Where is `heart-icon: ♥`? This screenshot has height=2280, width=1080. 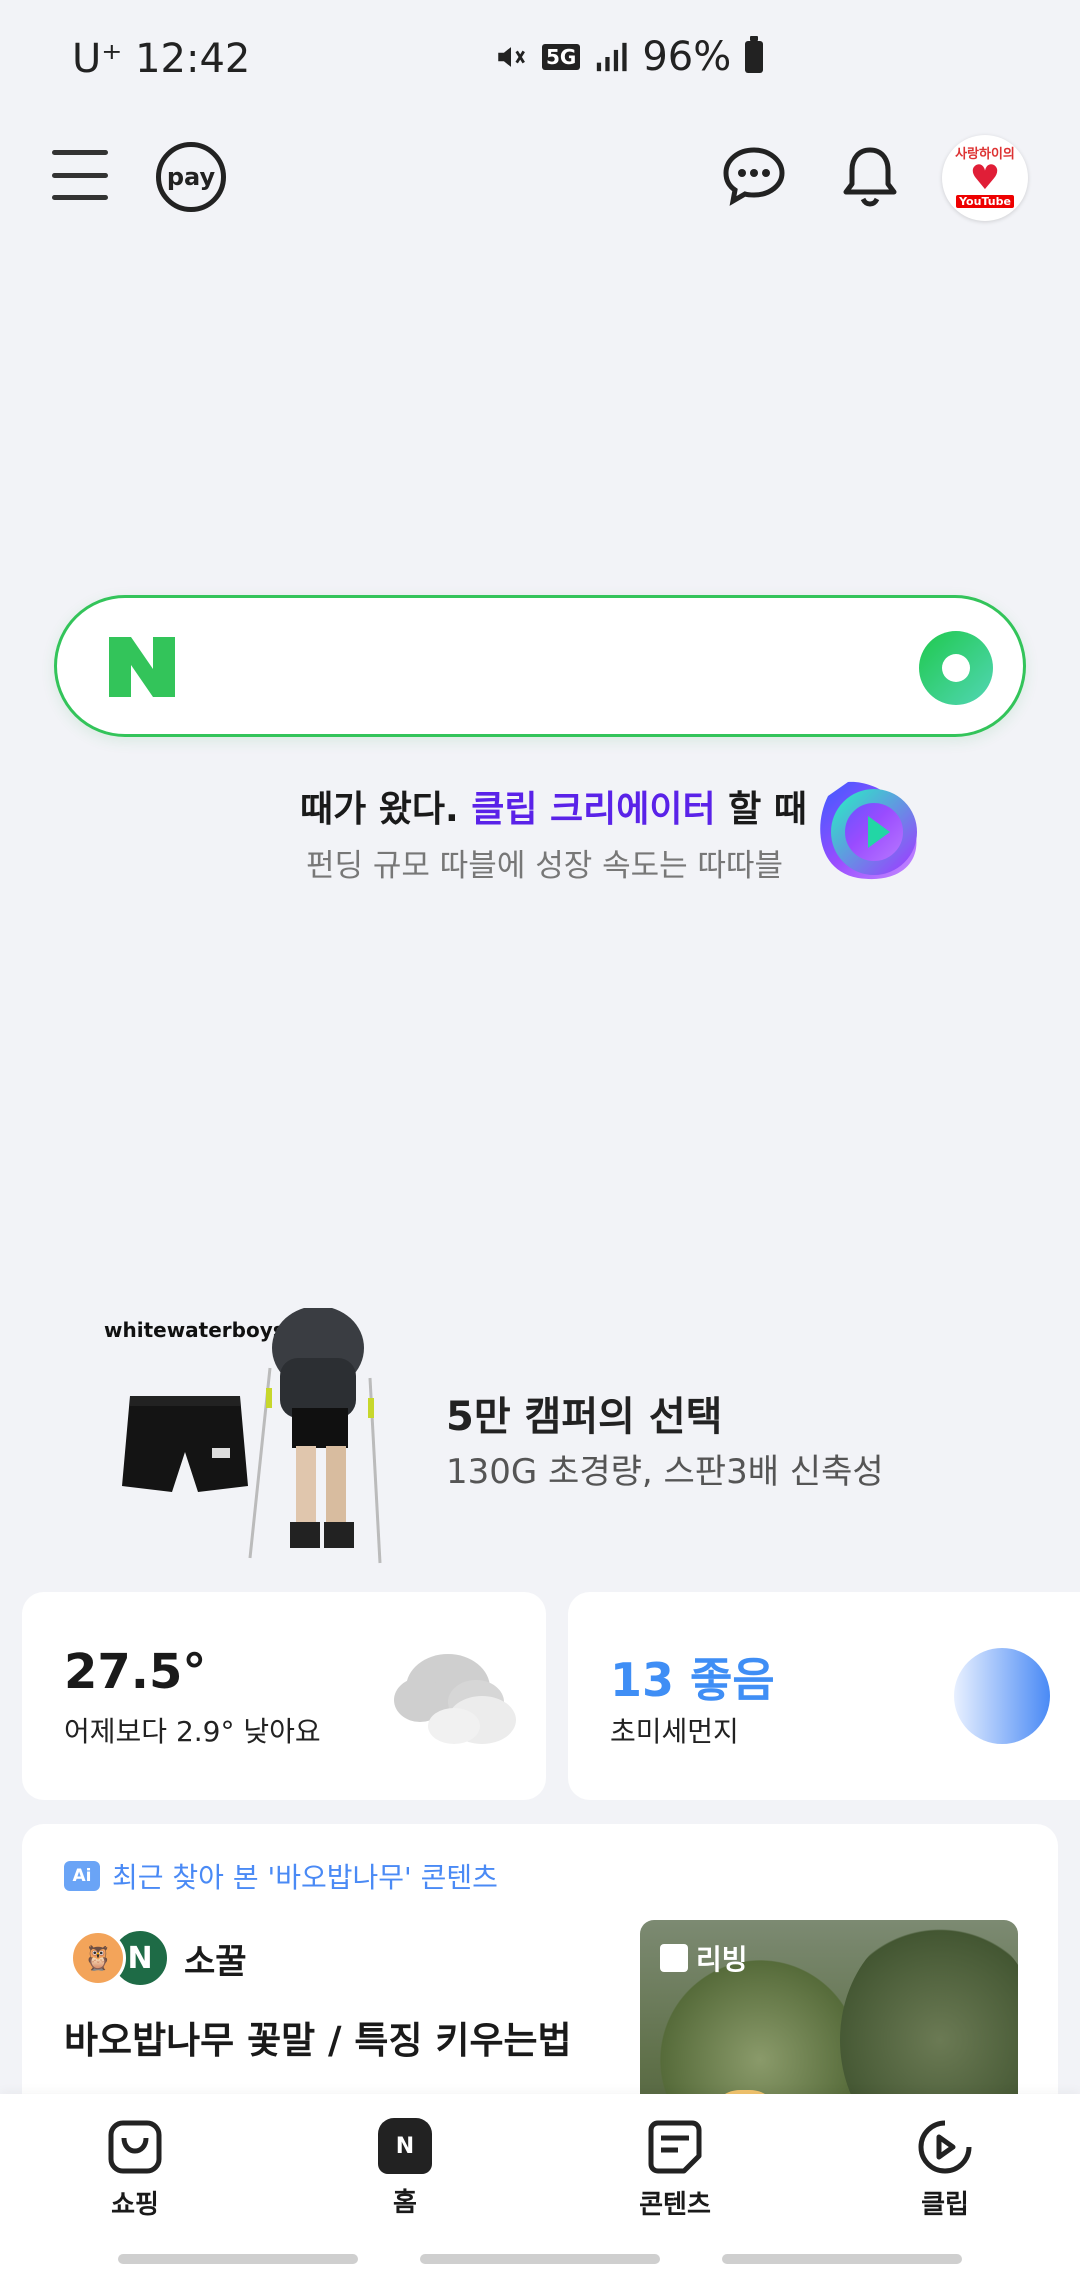
heart-icon: ♥ is located at coordinates (985, 178).